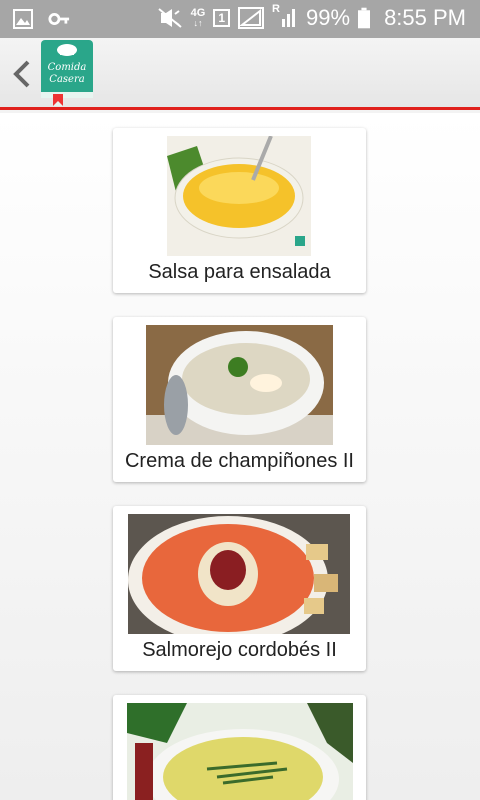  I want to click on mute-icon, so click(170, 18).